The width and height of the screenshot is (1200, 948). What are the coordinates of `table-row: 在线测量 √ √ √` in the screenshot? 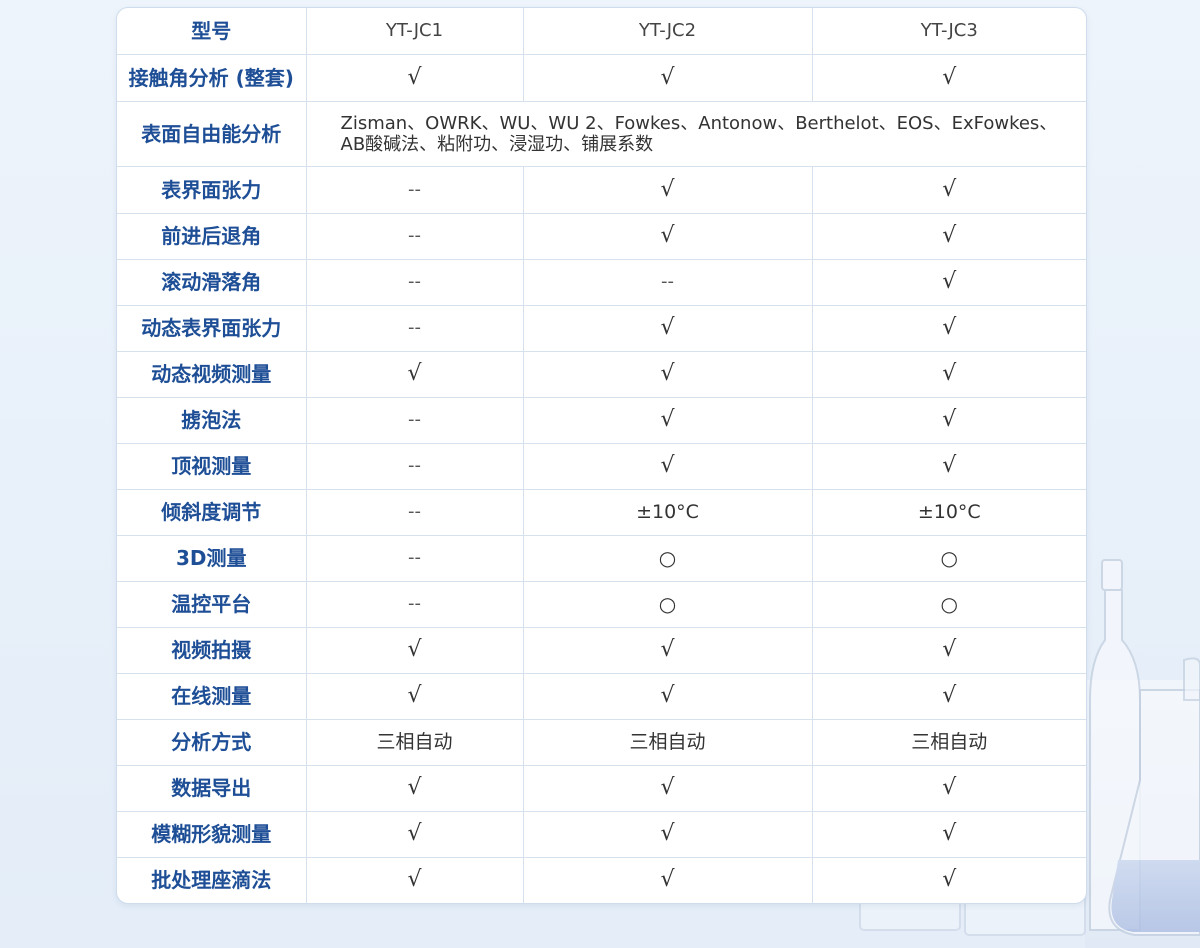 It's located at (601, 696).